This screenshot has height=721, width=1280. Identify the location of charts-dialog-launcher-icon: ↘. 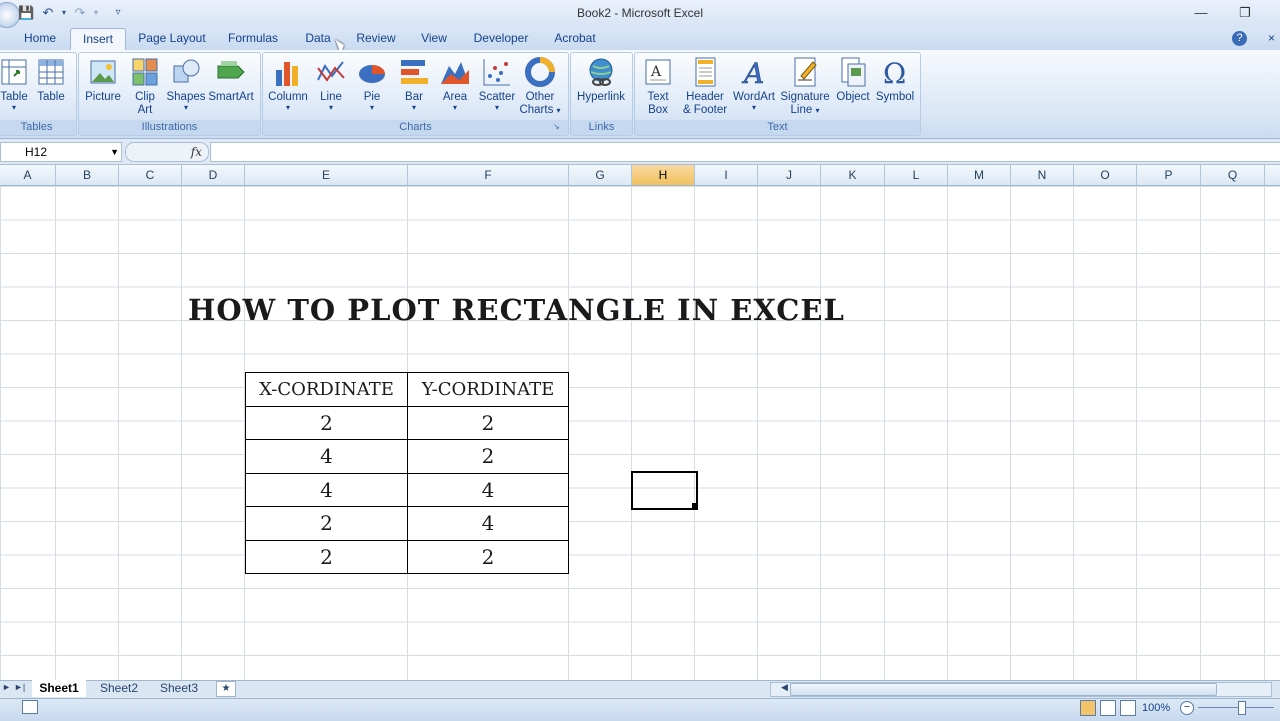
(556, 126).